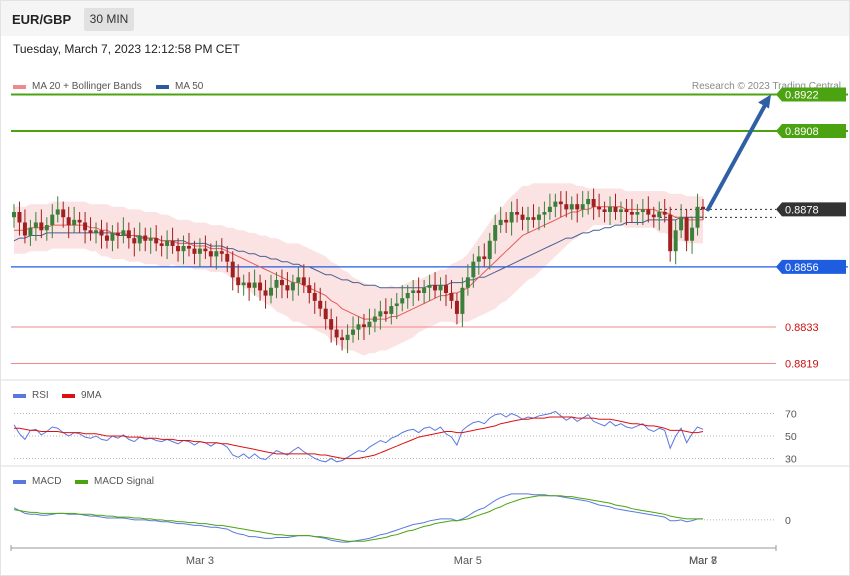  Describe the element at coordinates (791, 459) in the screenshot. I see `rsi-tick-label: 30` at that location.